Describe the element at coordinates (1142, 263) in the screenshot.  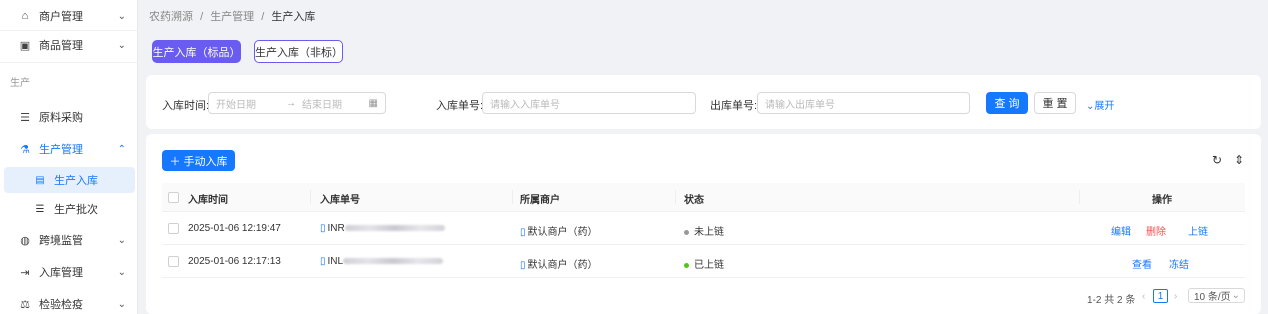
I see `view-link: 查看` at that location.